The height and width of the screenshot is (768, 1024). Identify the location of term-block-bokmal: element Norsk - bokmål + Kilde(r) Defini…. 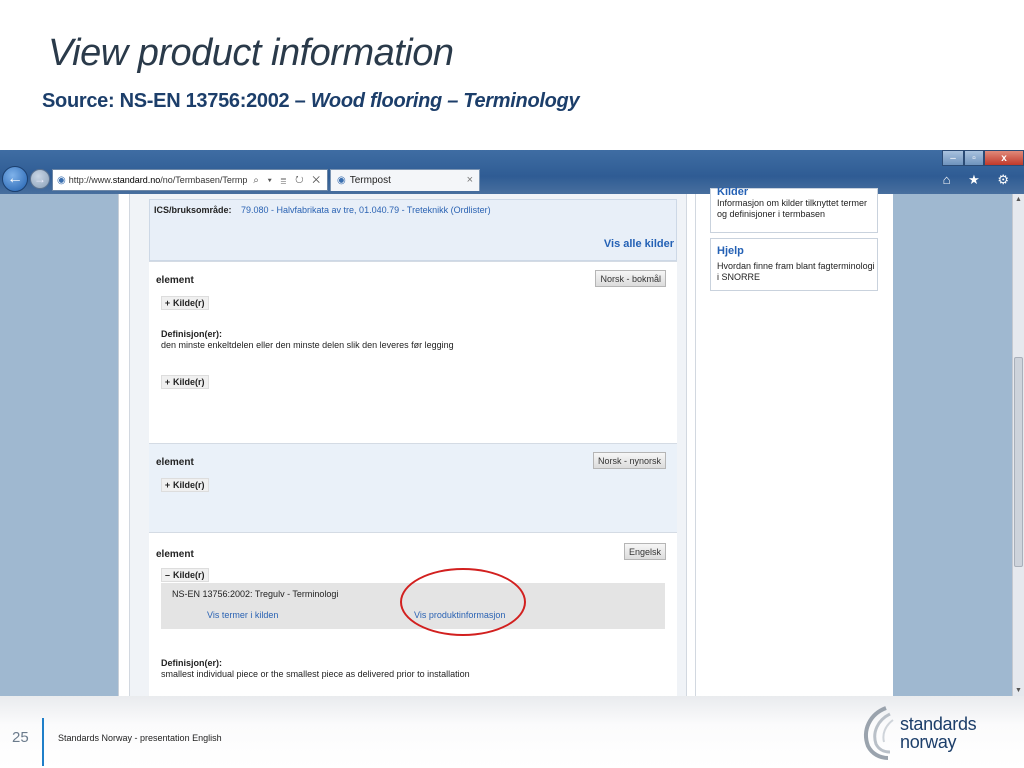
(413, 352).